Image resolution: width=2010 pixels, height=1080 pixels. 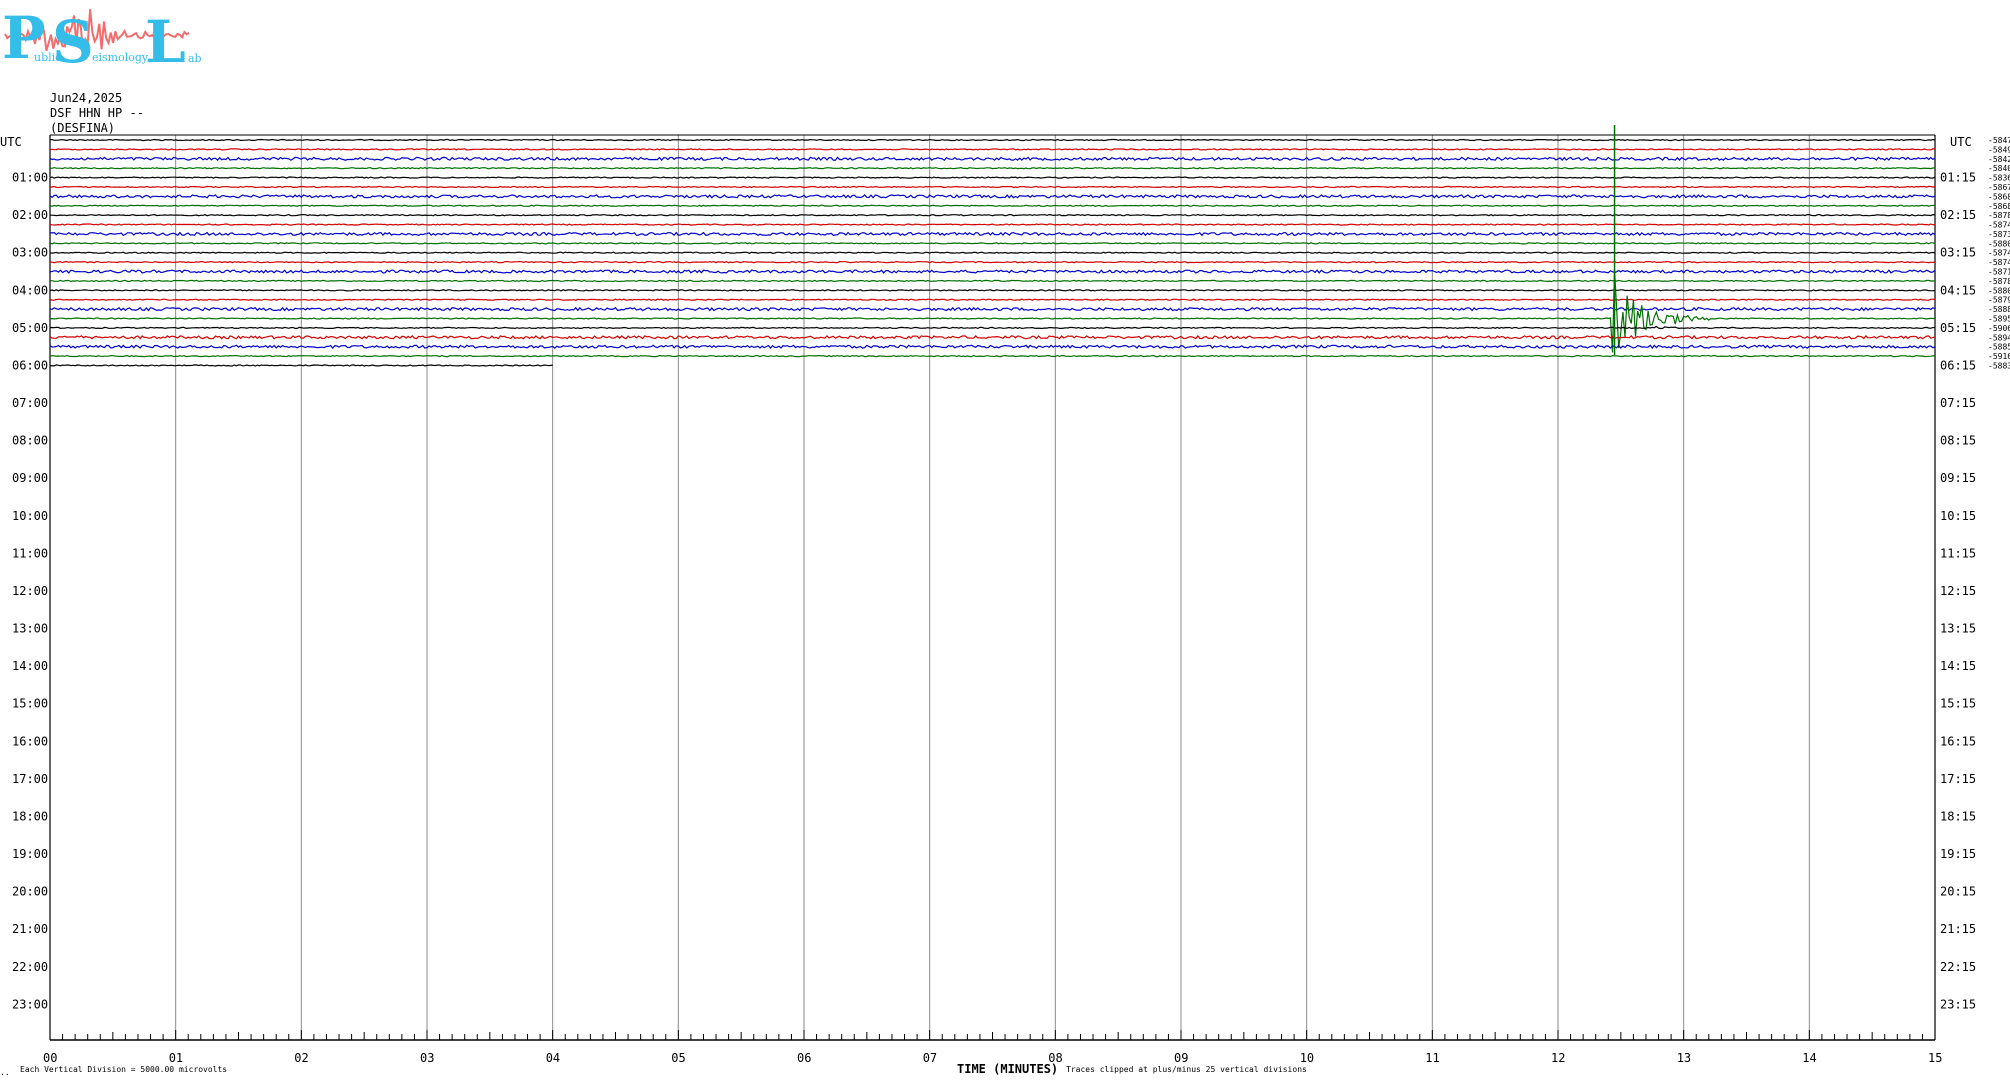 What do you see at coordinates (1961, 142) in the screenshot?
I see `right-axis-title: UTC` at bounding box center [1961, 142].